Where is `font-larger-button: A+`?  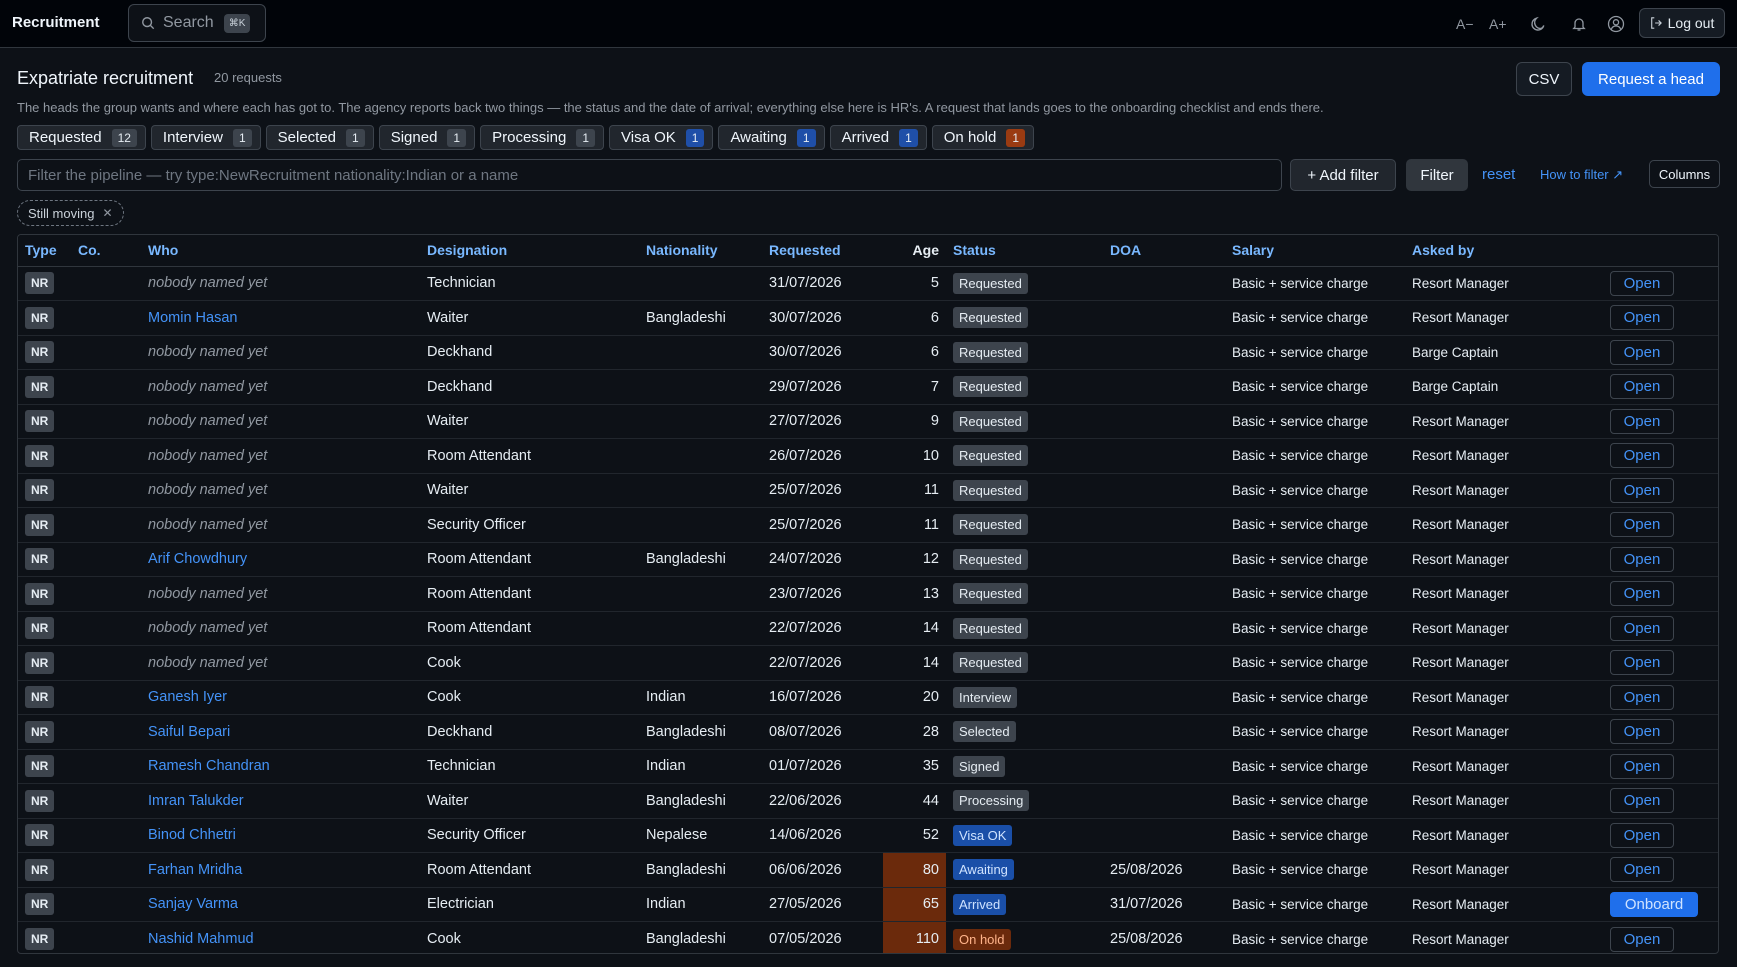
font-larger-button: A+ is located at coordinates (1498, 24).